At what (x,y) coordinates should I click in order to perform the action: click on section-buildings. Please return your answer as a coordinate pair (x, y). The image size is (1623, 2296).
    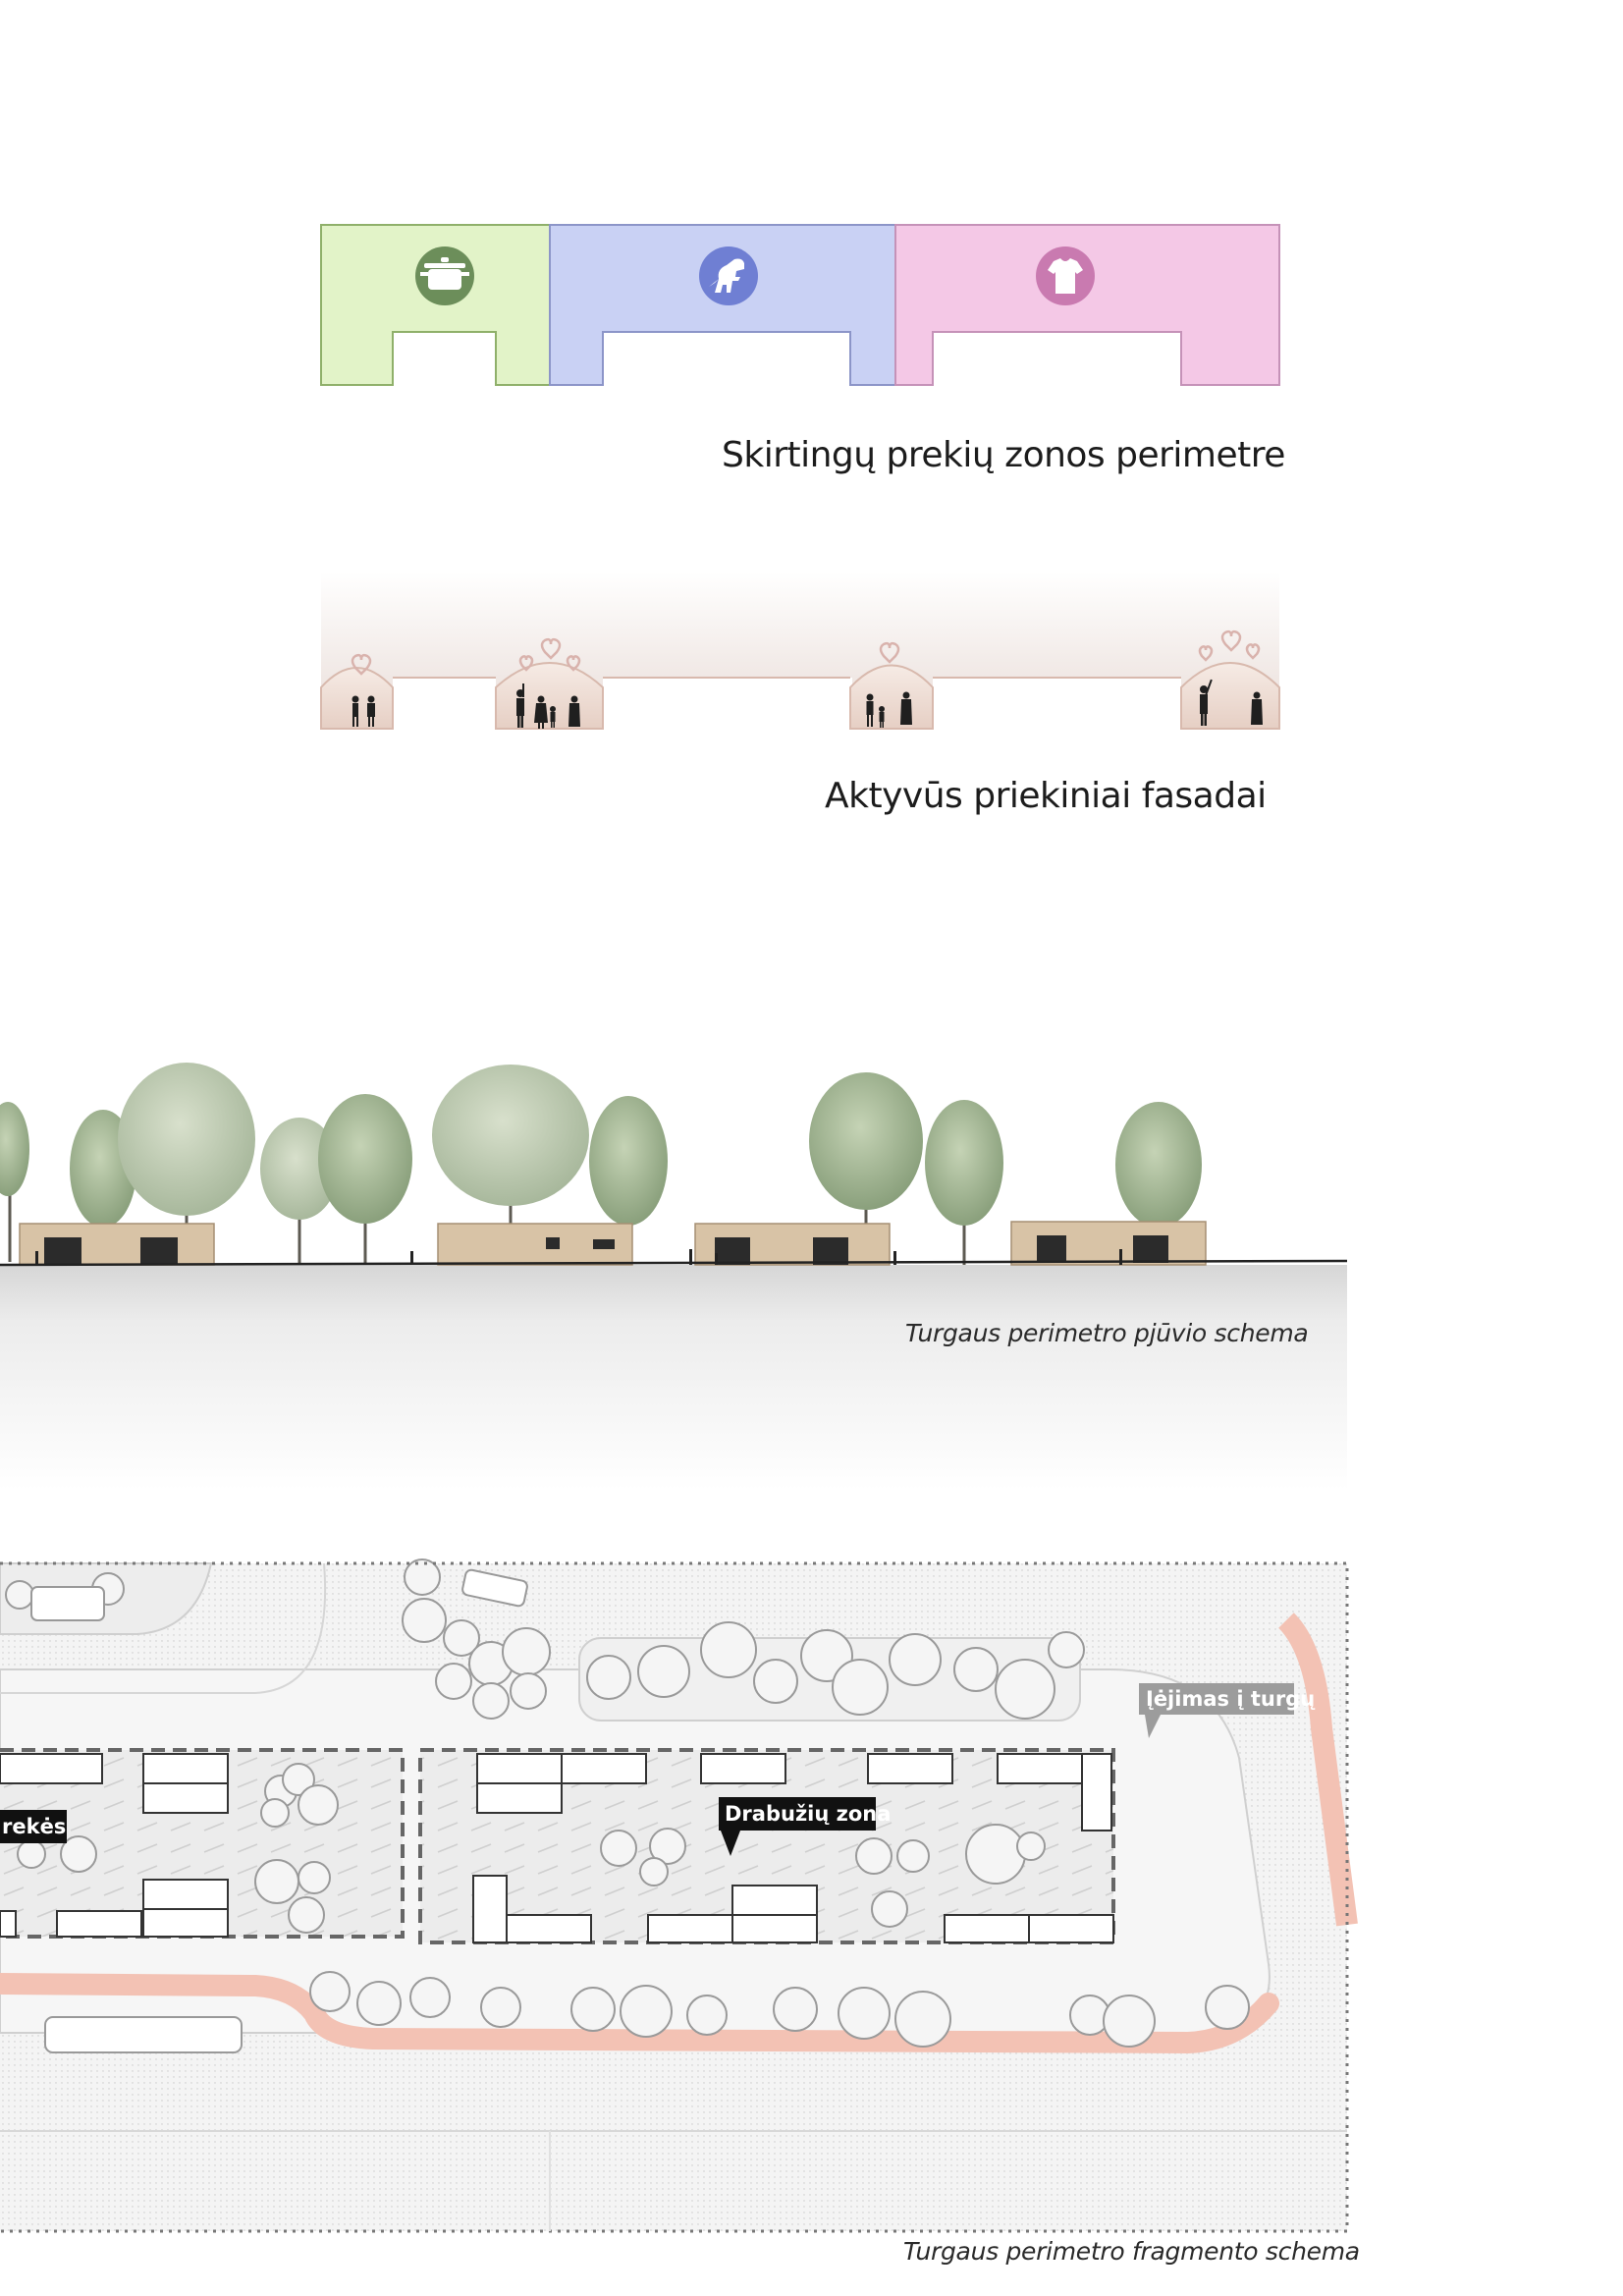
    Looking at the image, I should click on (613, 1243).